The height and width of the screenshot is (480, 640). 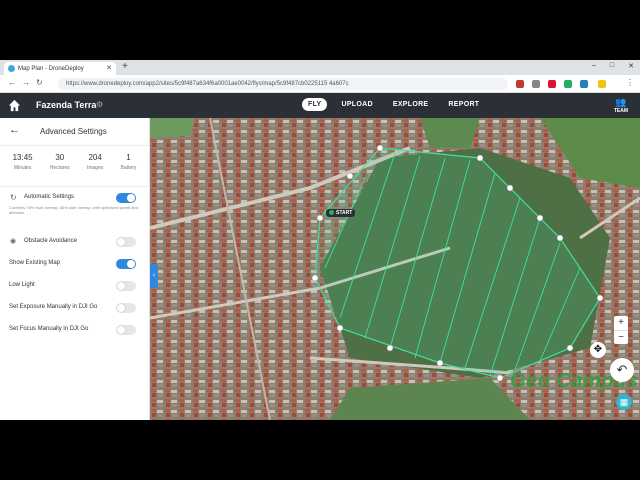 I want to click on stat-battery: 1 Battery, so click(x=129, y=166).